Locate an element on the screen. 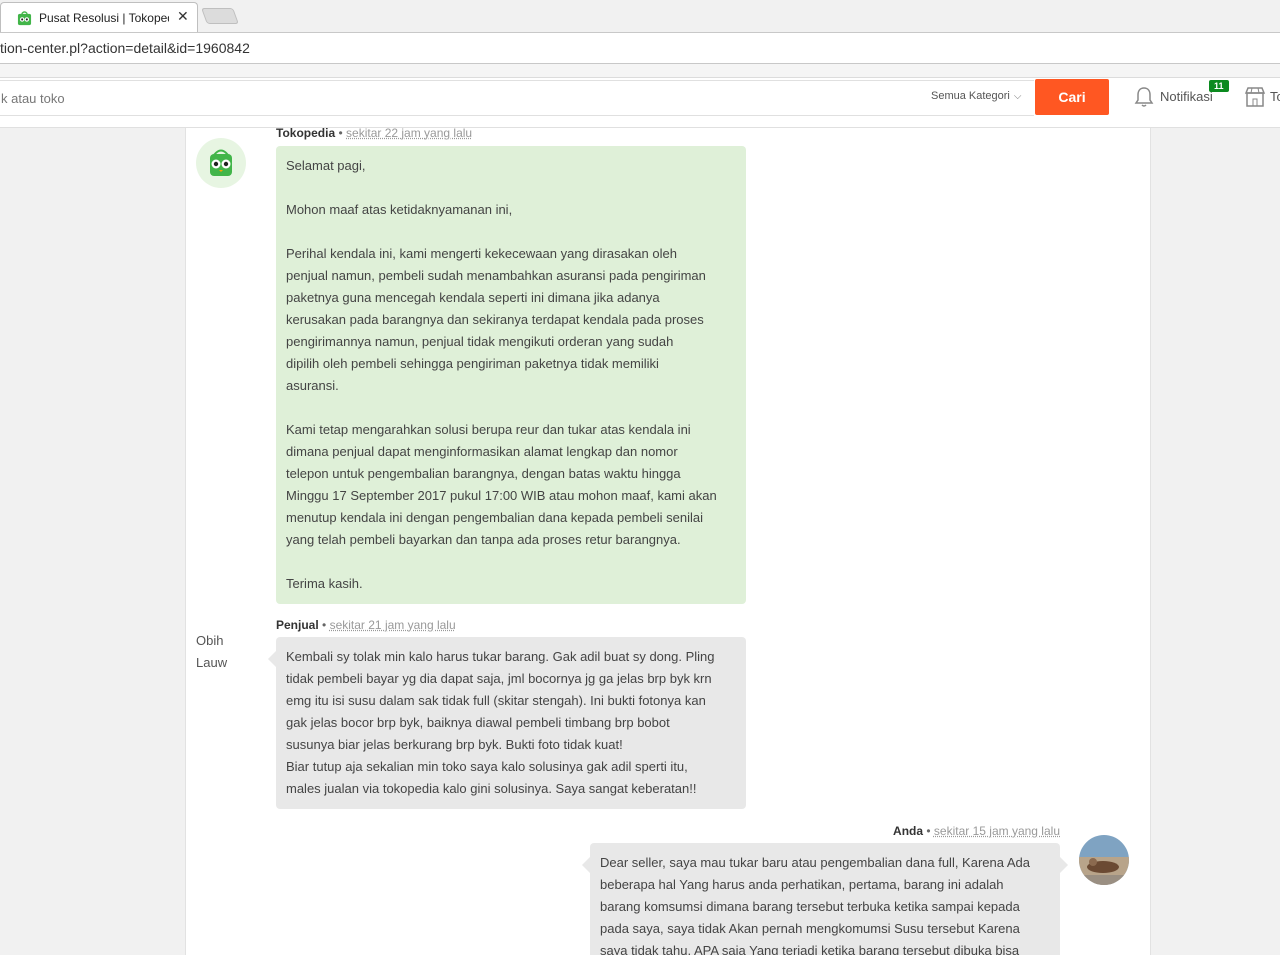 The height and width of the screenshot is (955, 1280). category-label: Semua Kategori is located at coordinates (970, 96).